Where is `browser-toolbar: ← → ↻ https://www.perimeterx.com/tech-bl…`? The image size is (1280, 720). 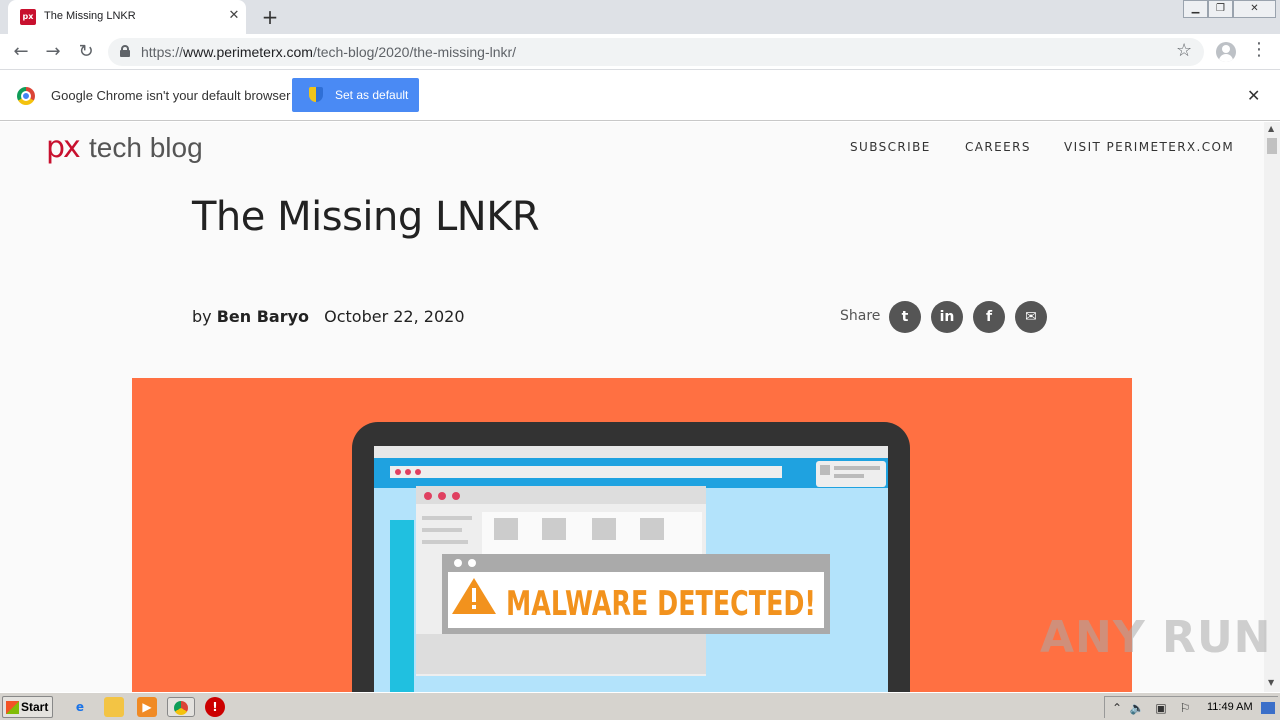 browser-toolbar: ← → ↻ https://www.perimeterx.com/tech-bl… is located at coordinates (640, 52).